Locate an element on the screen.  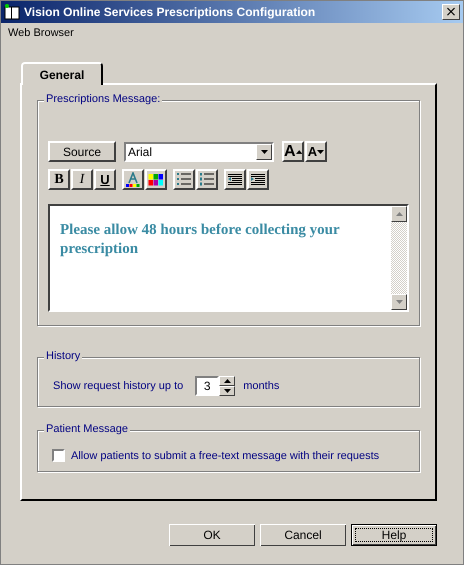
checkbox-label: Allow patients to submit a free-text message with their requests is located at coordinates (225, 456).